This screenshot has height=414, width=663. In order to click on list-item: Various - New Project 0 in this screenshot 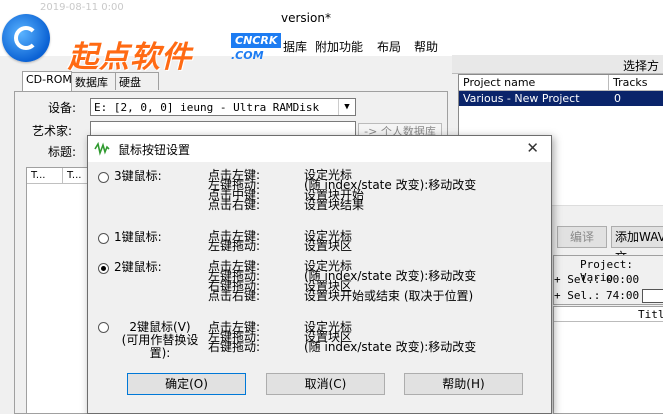, I will do `click(561, 98)`.